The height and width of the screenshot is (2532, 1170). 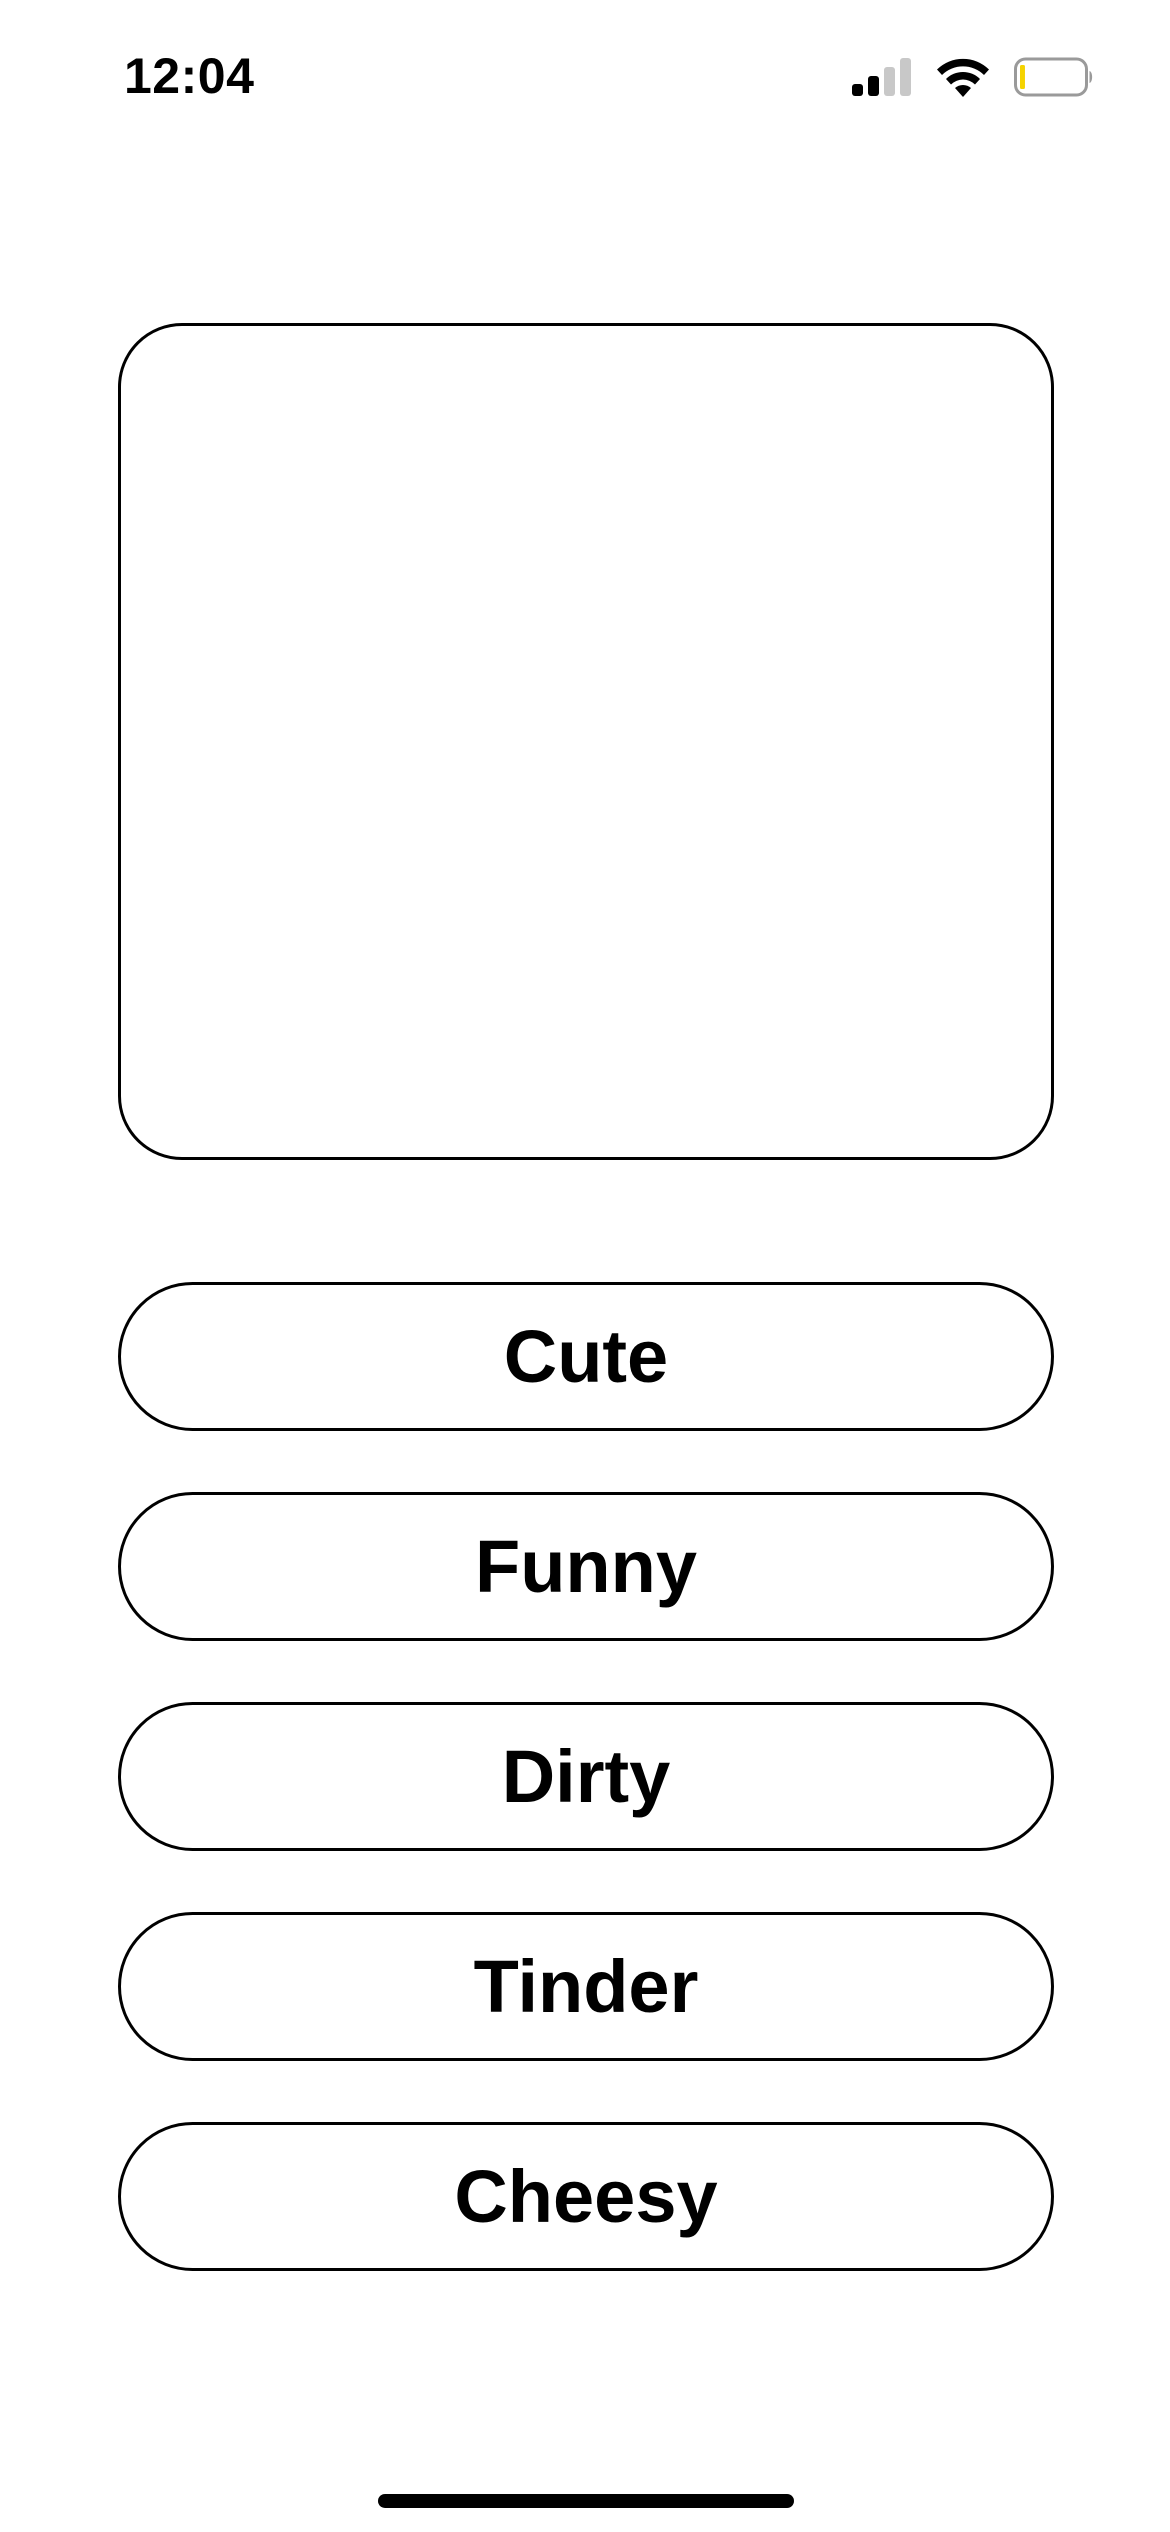 What do you see at coordinates (586, 1986) in the screenshot?
I see `tinder-button: Tinder` at bounding box center [586, 1986].